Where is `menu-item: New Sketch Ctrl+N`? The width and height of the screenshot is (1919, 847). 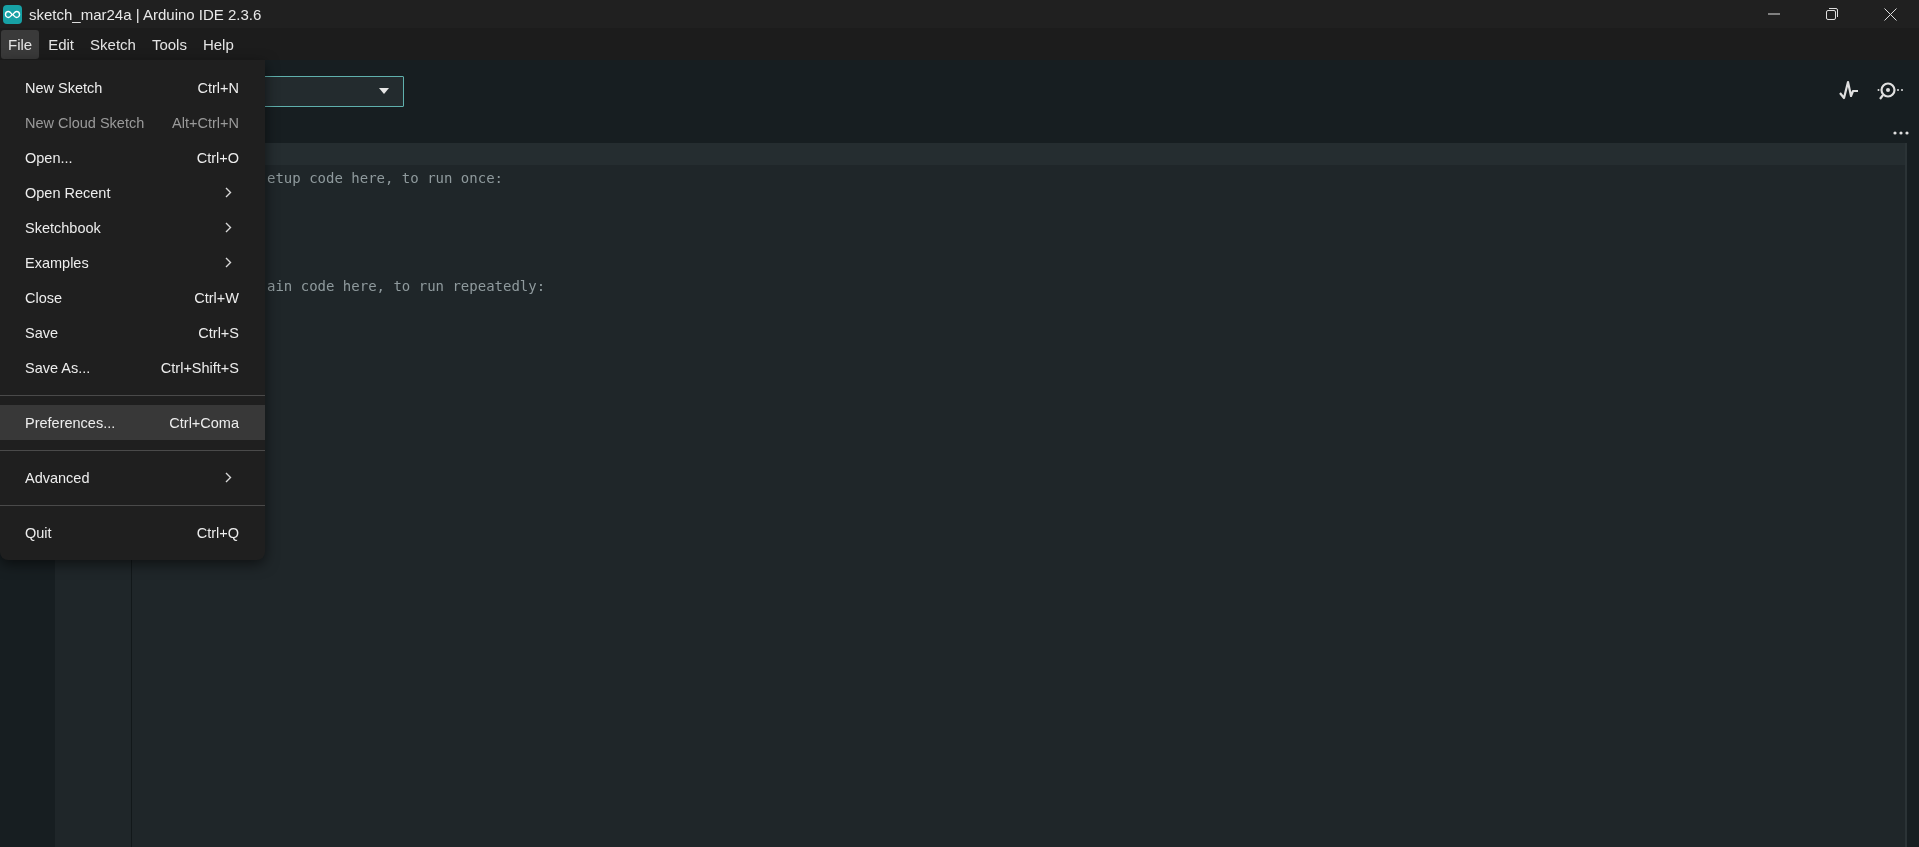 menu-item: New Sketch Ctrl+N is located at coordinates (132, 87).